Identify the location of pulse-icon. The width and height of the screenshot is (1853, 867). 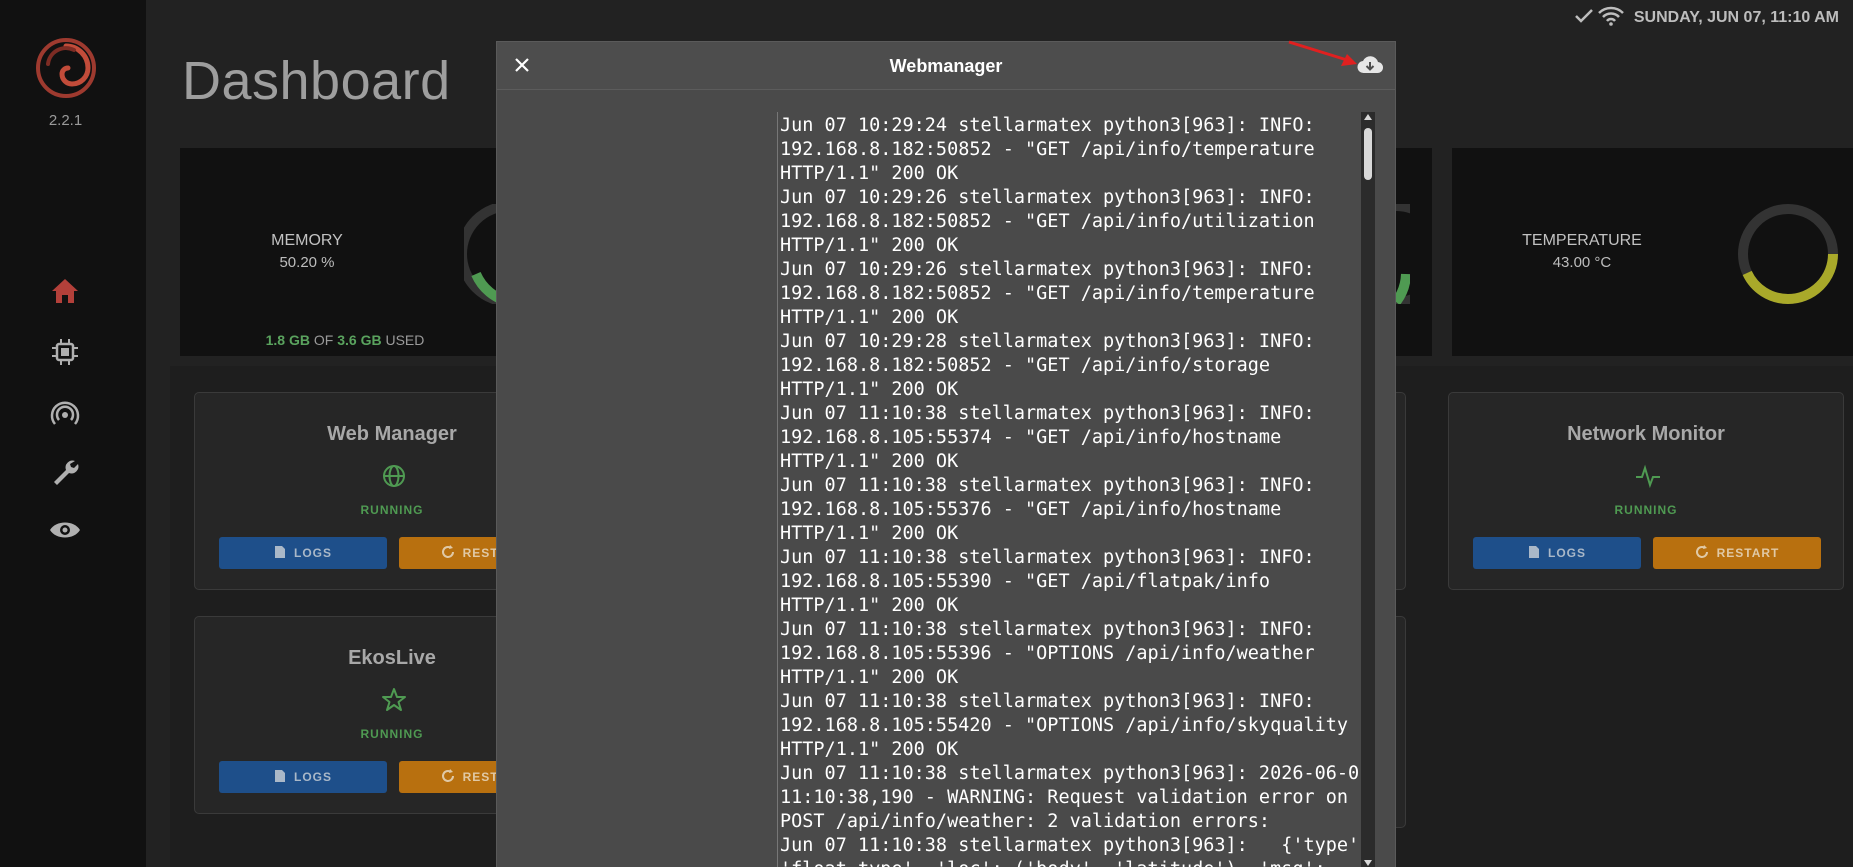
(1648, 476).